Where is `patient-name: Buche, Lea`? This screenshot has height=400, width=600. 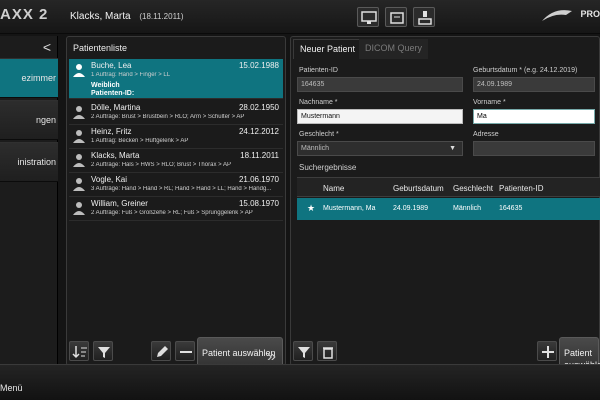 patient-name: Buche, Lea is located at coordinates (111, 65).